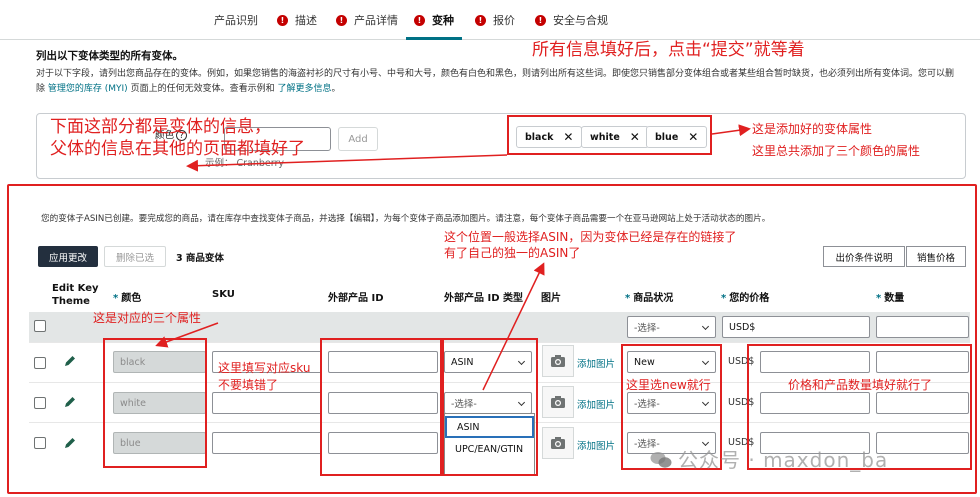  What do you see at coordinates (297, 20) in the screenshot?
I see `tab-description: ! 描述` at bounding box center [297, 20].